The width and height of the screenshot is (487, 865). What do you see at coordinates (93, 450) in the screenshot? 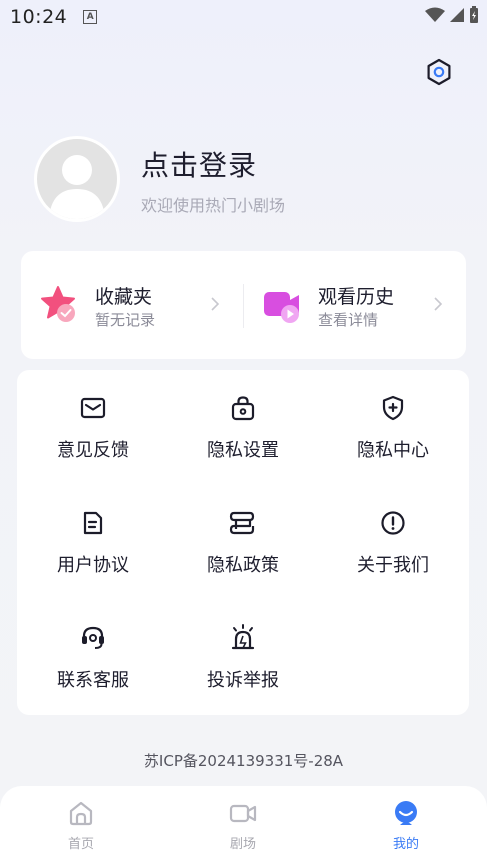
I see `menu-label: 意见反馈` at bounding box center [93, 450].